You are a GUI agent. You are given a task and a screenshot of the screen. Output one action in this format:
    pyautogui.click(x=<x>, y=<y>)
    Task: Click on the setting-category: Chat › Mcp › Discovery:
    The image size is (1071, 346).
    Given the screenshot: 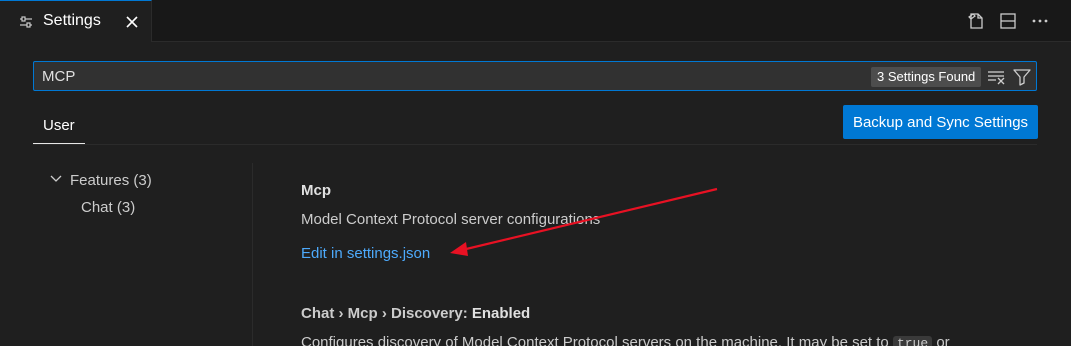 What is the action you would take?
    pyautogui.click(x=386, y=313)
    